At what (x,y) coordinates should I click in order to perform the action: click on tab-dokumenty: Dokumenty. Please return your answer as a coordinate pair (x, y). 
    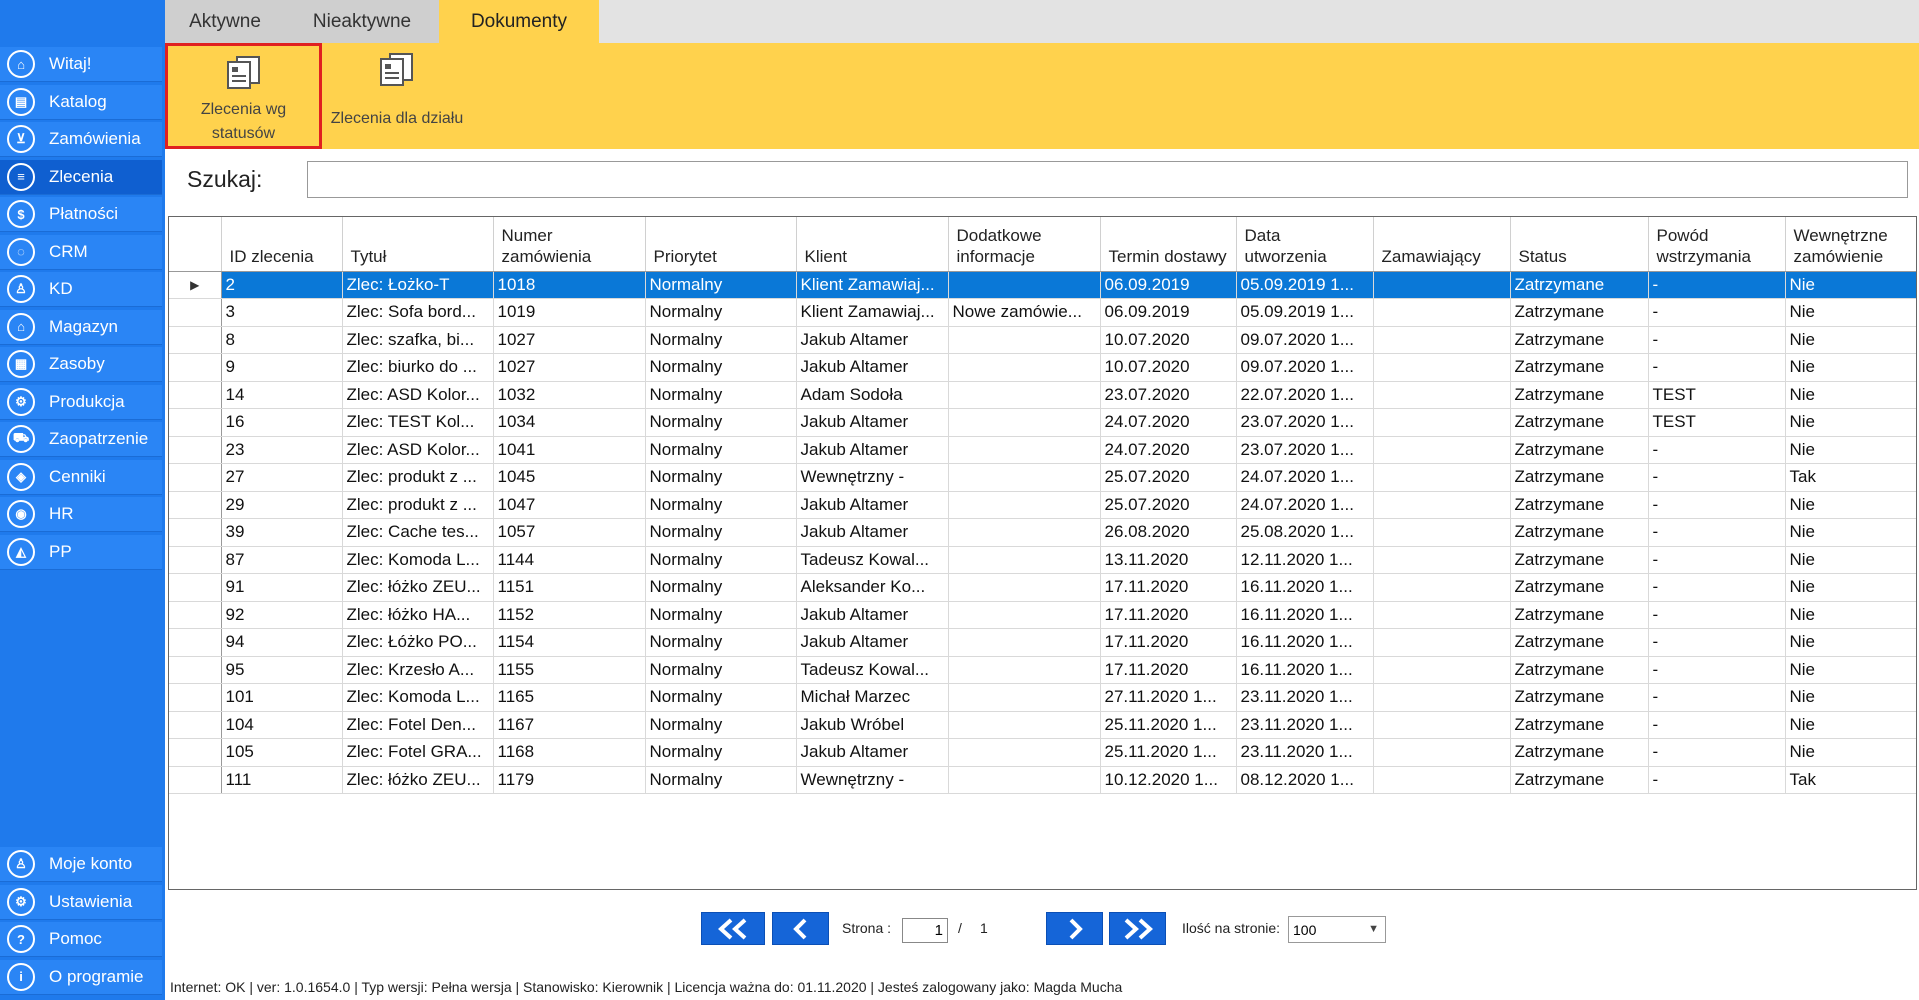
    Looking at the image, I should click on (519, 21).